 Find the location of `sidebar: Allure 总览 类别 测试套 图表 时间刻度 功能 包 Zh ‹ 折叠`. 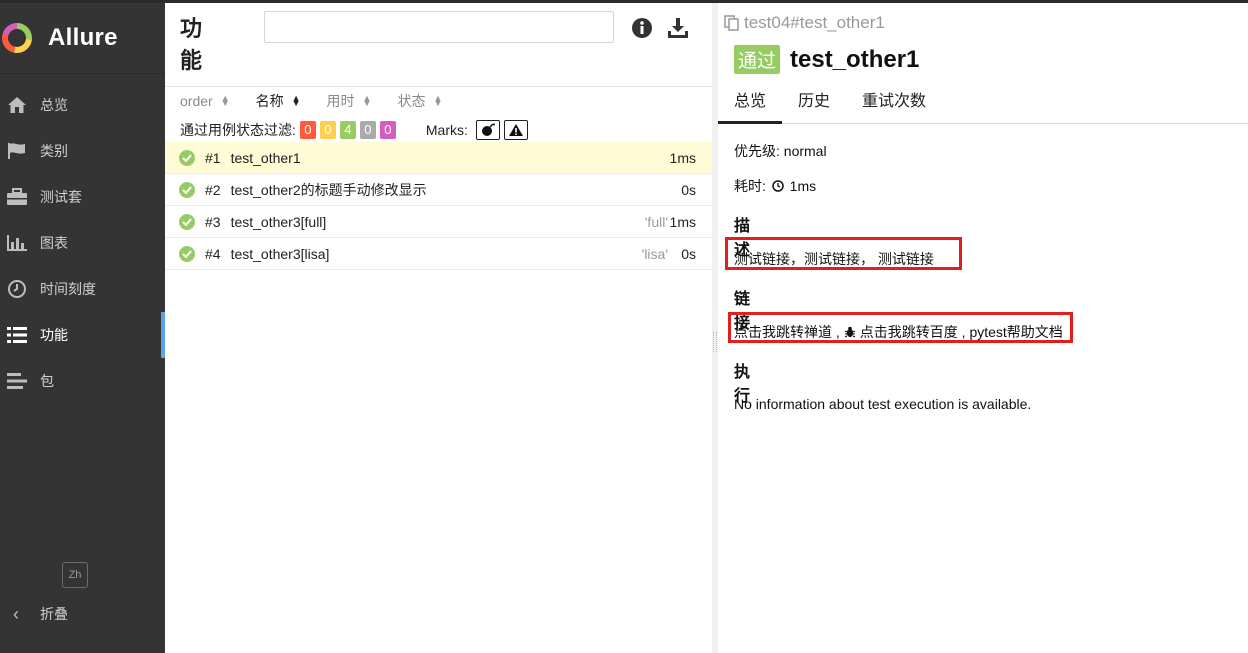

sidebar: Allure 总览 类别 测试套 图表 时间刻度 功能 包 Zh ‹ 折叠 is located at coordinates (82, 328).